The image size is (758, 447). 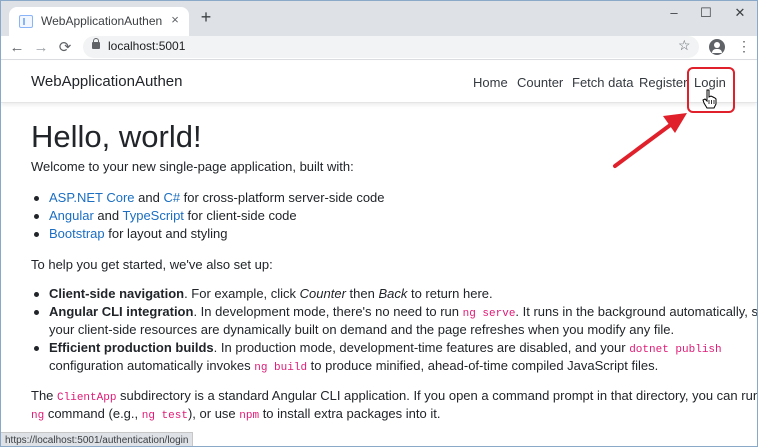 What do you see at coordinates (121, 311) in the screenshot?
I see `bold-text: Angular CLI integration` at bounding box center [121, 311].